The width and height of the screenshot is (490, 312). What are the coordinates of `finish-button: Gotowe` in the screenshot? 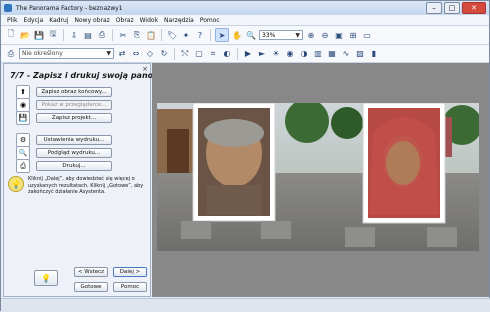 It's located at (91, 287).